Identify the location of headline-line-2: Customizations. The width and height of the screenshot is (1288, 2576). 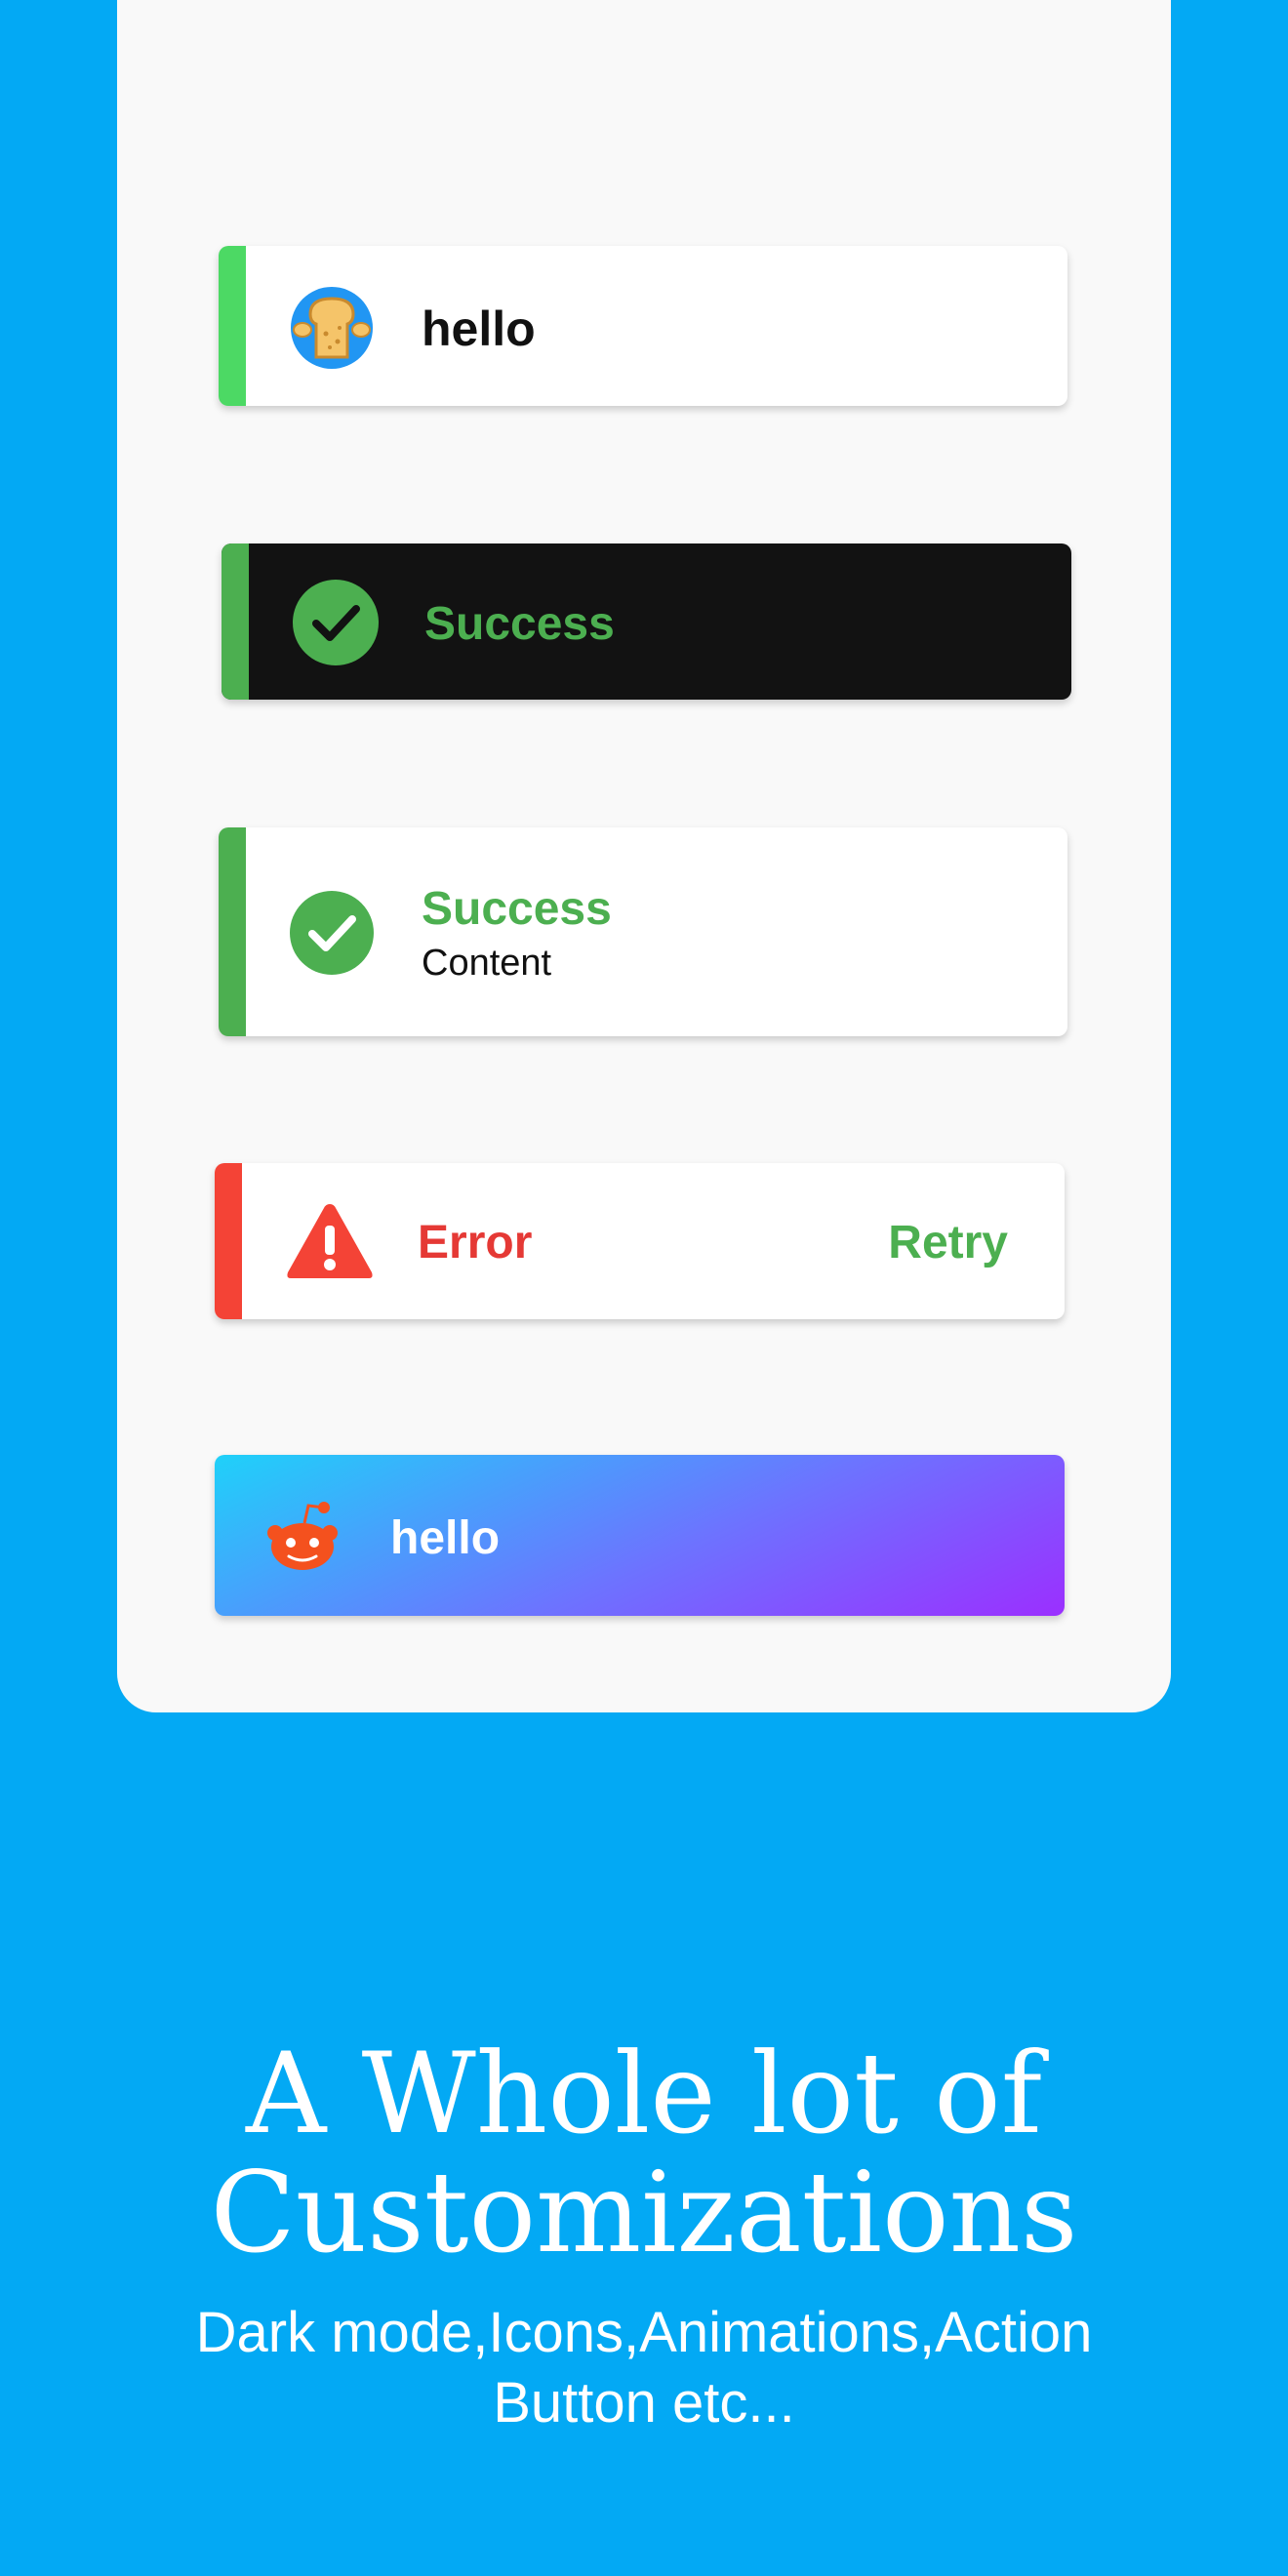
(644, 2212).